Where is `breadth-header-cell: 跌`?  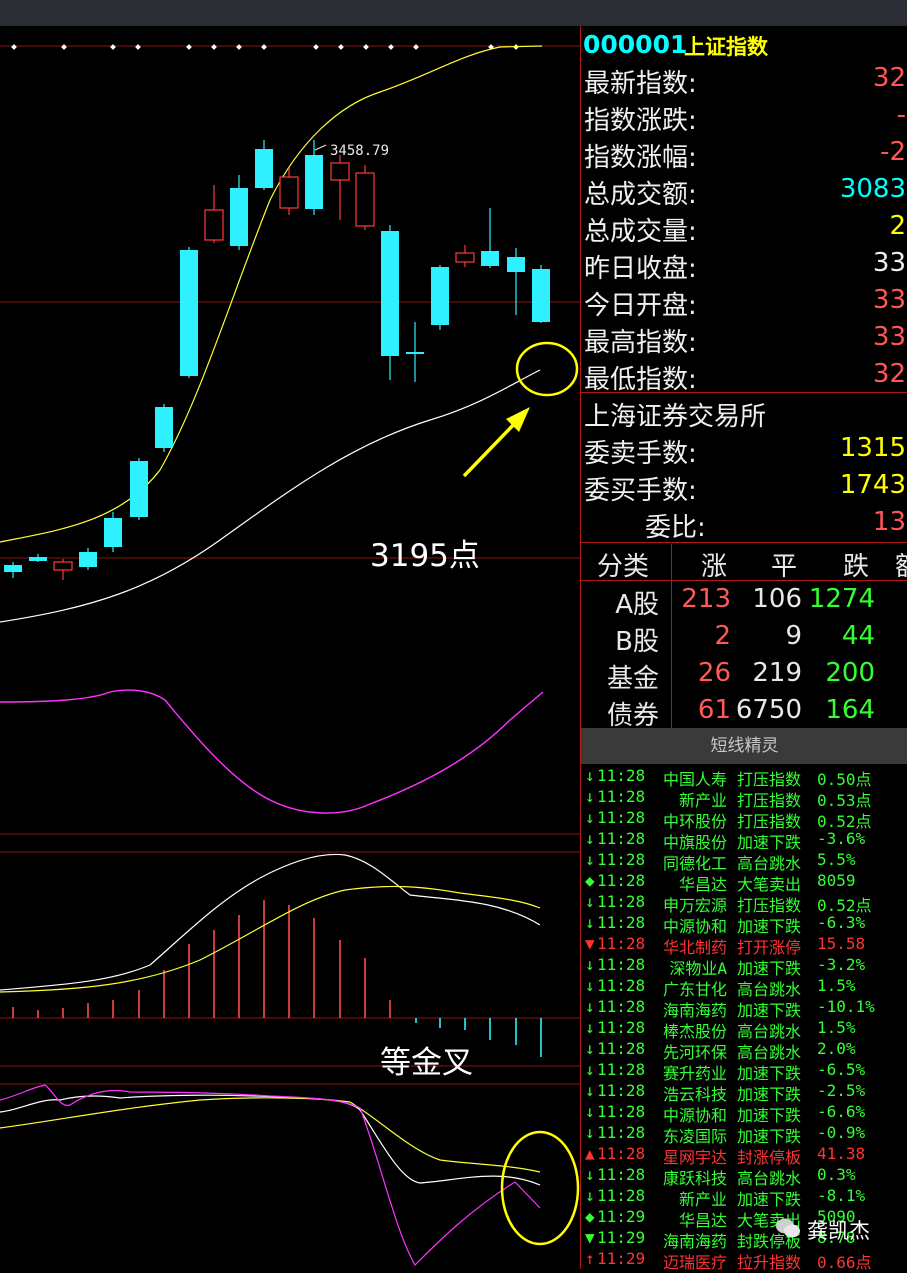
breadth-header-cell: 跌 is located at coordinates (856, 567).